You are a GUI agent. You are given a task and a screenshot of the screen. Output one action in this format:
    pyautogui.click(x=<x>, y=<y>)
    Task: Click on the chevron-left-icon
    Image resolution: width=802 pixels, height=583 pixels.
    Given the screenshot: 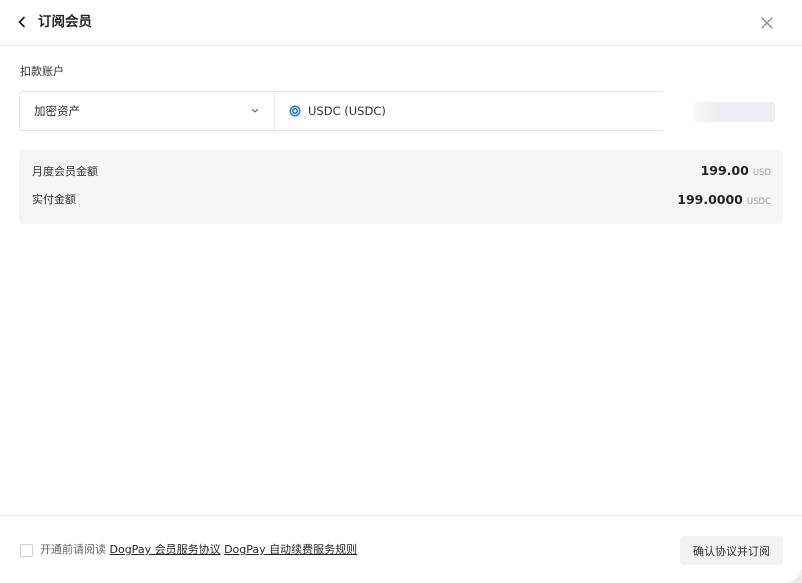 What is the action you would take?
    pyautogui.click(x=21, y=22)
    